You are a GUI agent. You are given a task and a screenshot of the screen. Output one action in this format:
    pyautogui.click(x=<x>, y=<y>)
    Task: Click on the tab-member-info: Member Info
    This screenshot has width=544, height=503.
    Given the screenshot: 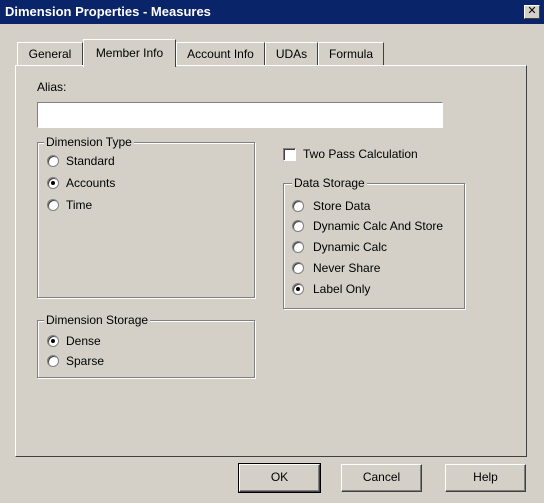 What is the action you would take?
    pyautogui.click(x=129, y=53)
    